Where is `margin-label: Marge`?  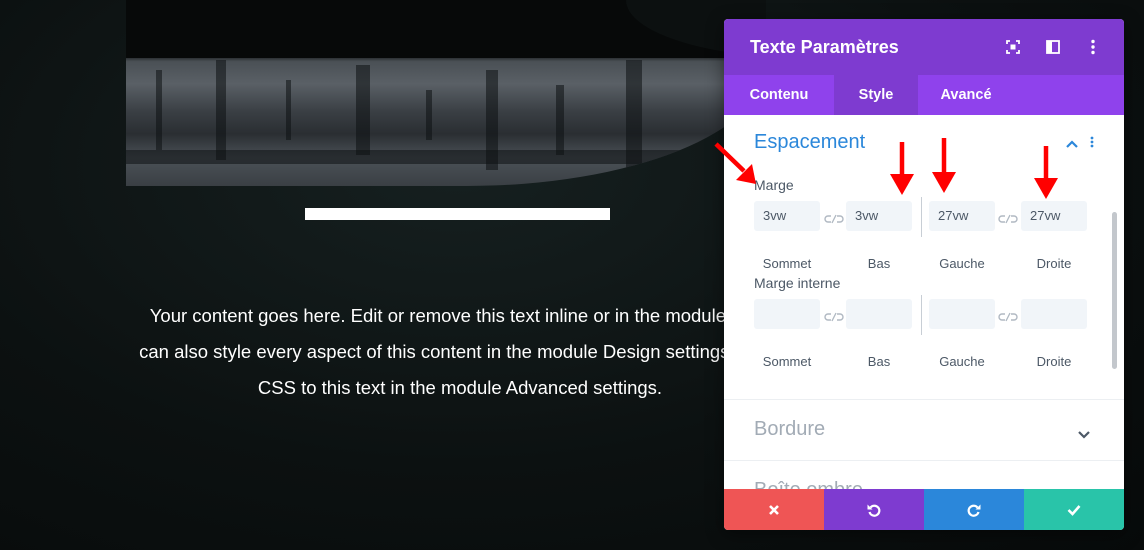 margin-label: Marge is located at coordinates (774, 185).